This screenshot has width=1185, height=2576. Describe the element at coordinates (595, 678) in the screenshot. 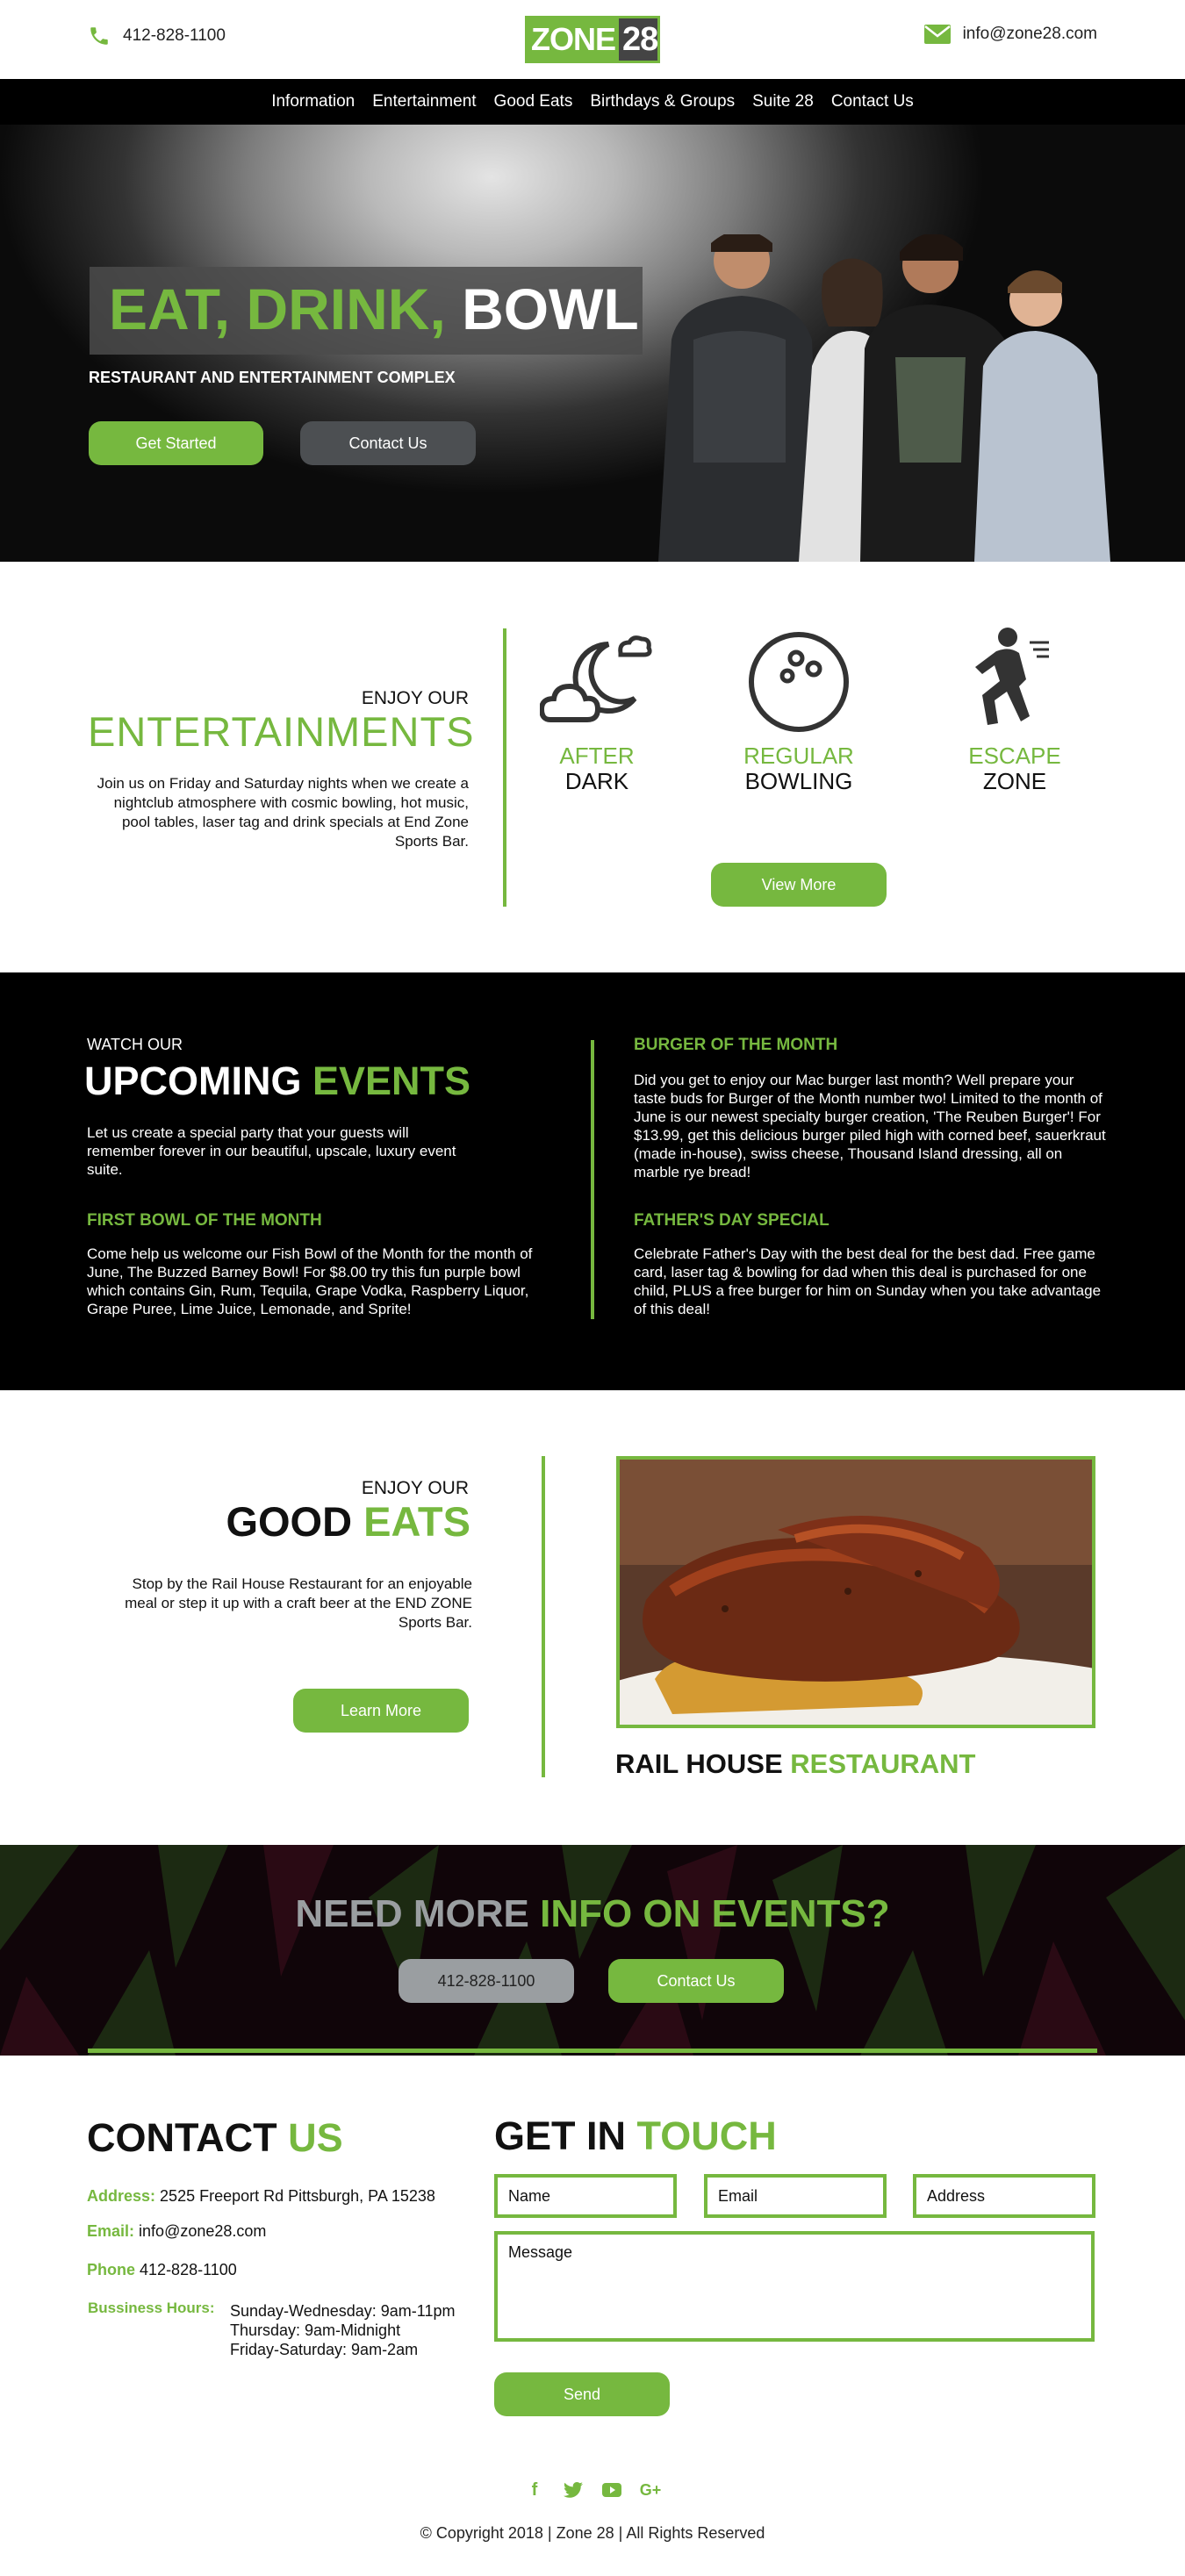

I see `moon-cloud-icon` at that location.